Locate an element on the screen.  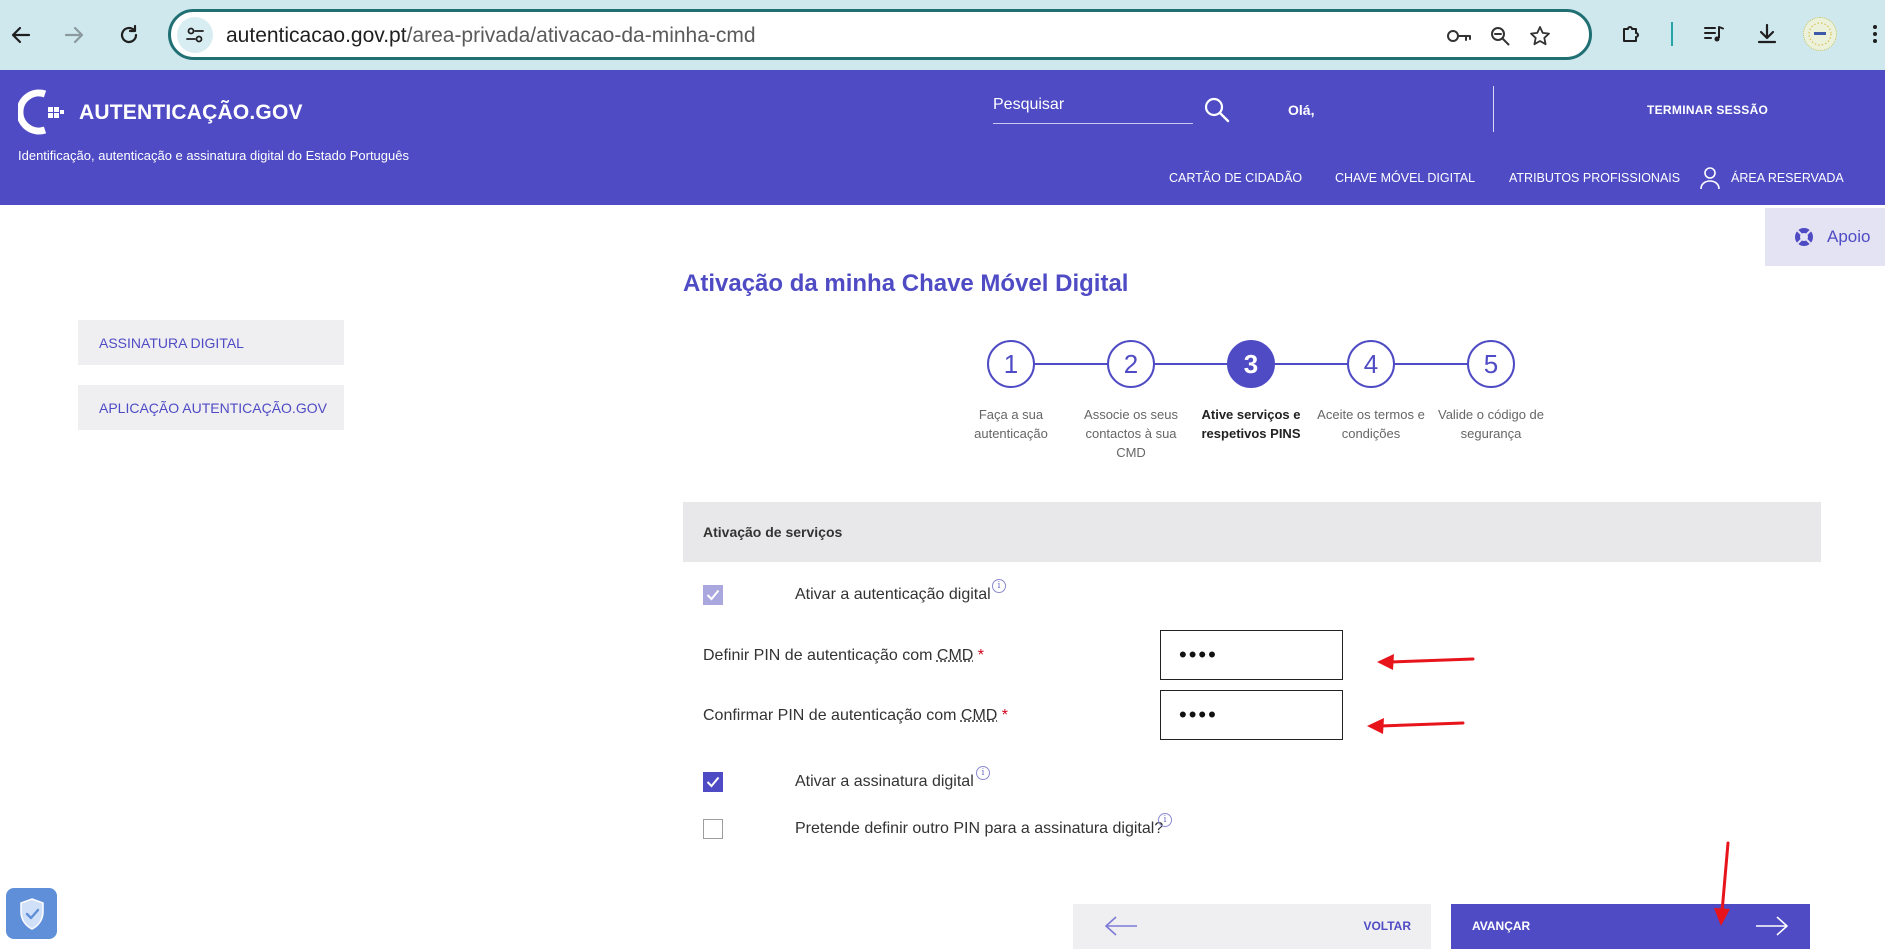
support-tab: Apoio is located at coordinates (1825, 237).